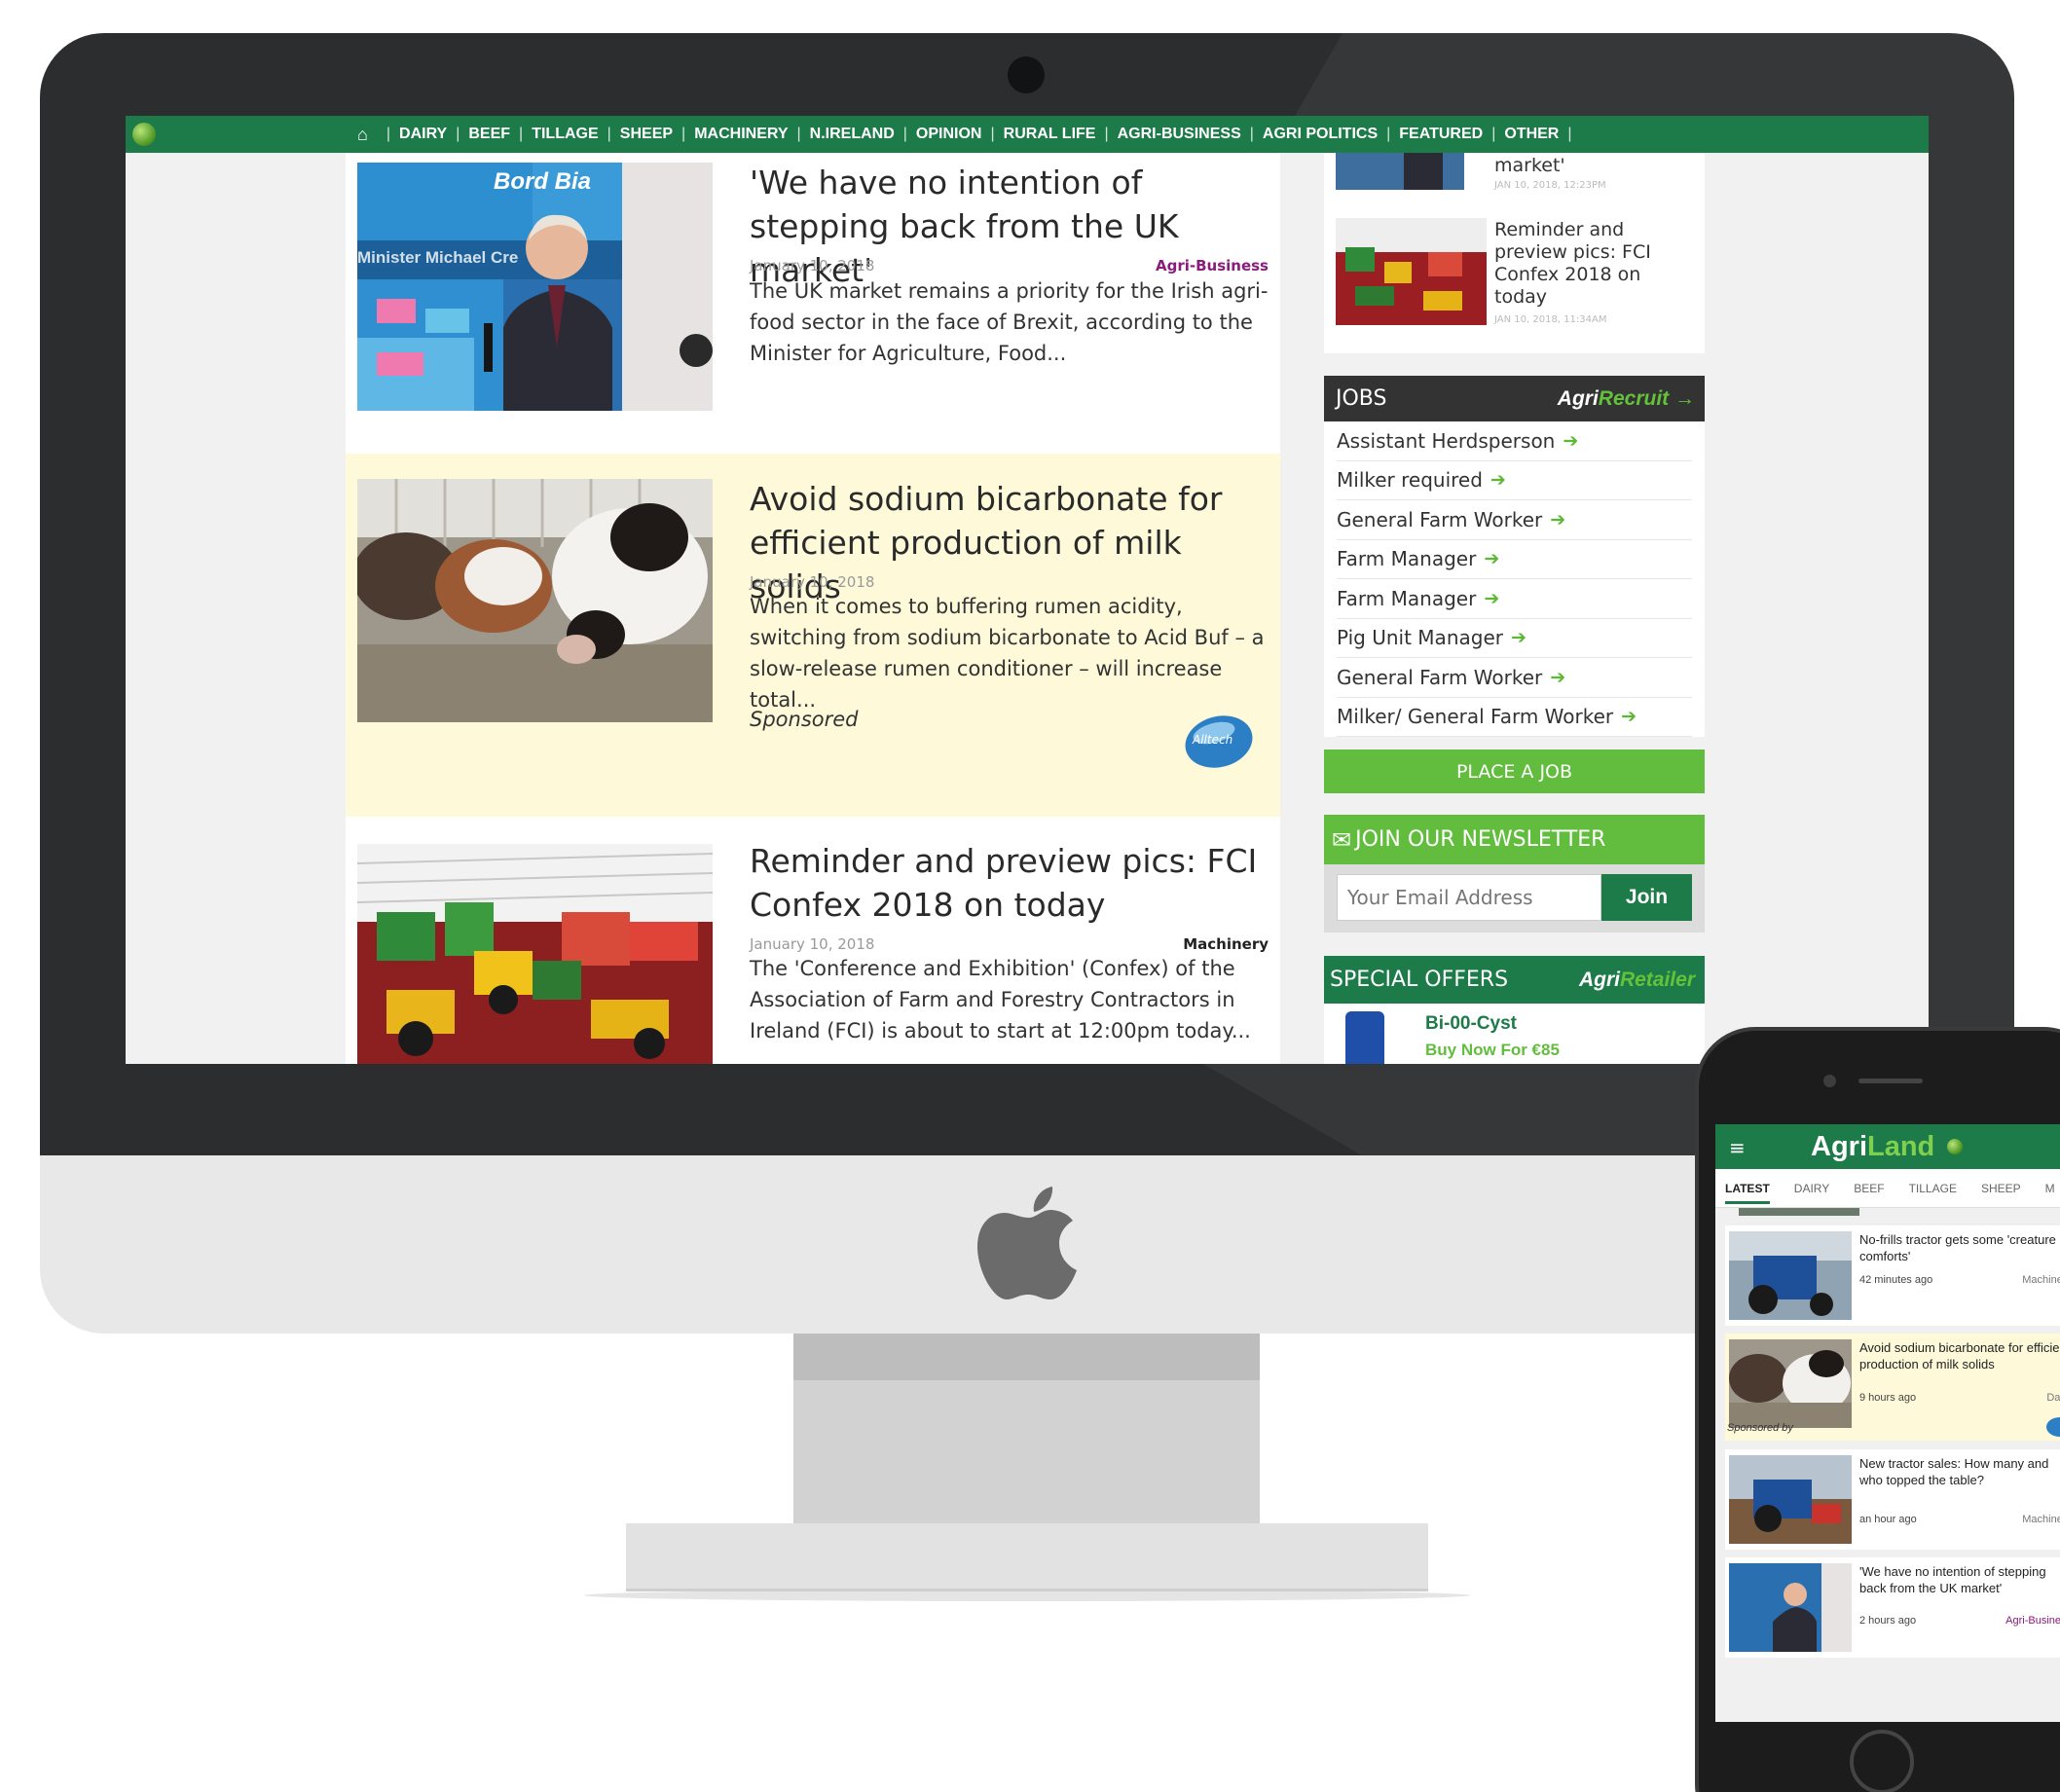  Describe the element at coordinates (2053, 1427) in the screenshot. I see `sponsor-logo-icon` at that location.